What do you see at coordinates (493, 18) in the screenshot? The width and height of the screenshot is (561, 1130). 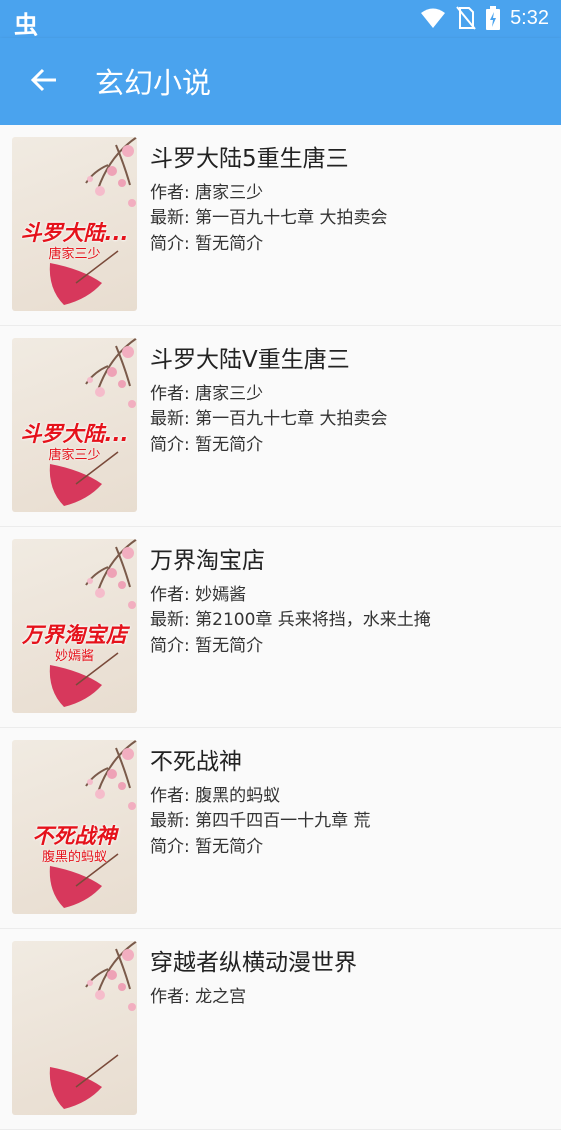 I see `battery-charging-icon` at bounding box center [493, 18].